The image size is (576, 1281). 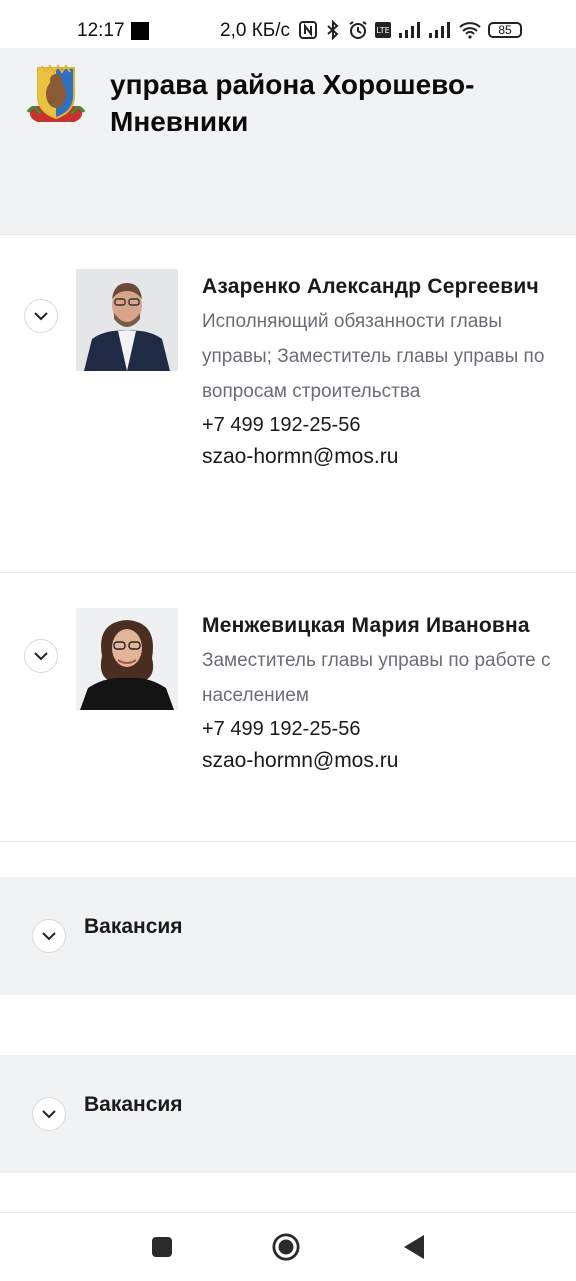 I want to click on signal-2-icon, so click(x=439, y=30).